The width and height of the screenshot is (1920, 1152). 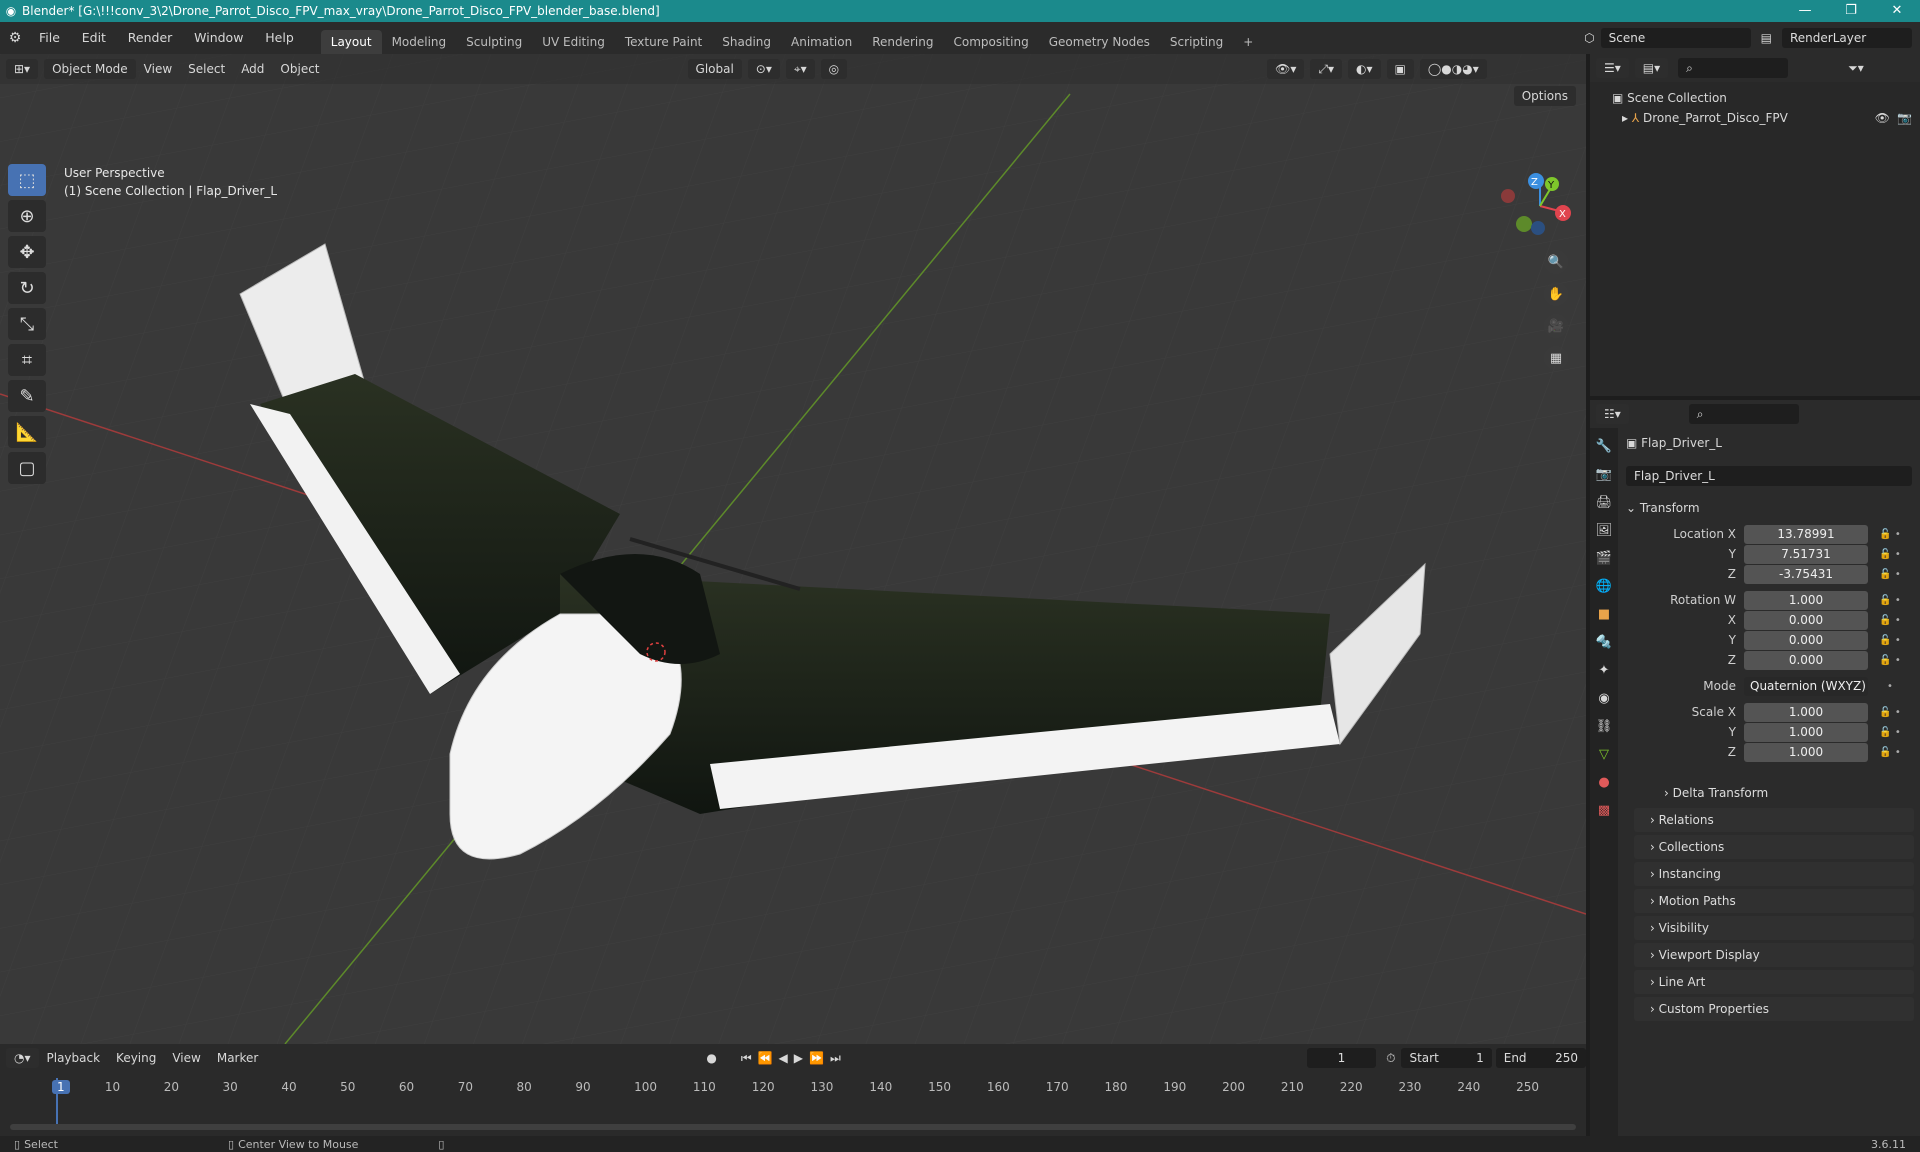 I want to click on tab-geometry-nodes: Geometry Nodes, so click(x=1099, y=42).